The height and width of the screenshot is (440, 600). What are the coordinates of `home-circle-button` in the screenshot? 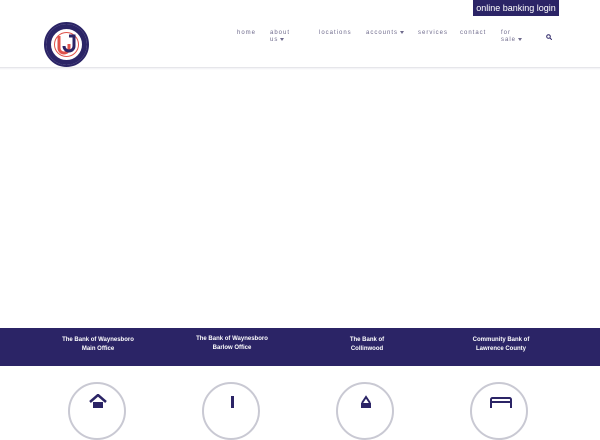 It's located at (97, 411).